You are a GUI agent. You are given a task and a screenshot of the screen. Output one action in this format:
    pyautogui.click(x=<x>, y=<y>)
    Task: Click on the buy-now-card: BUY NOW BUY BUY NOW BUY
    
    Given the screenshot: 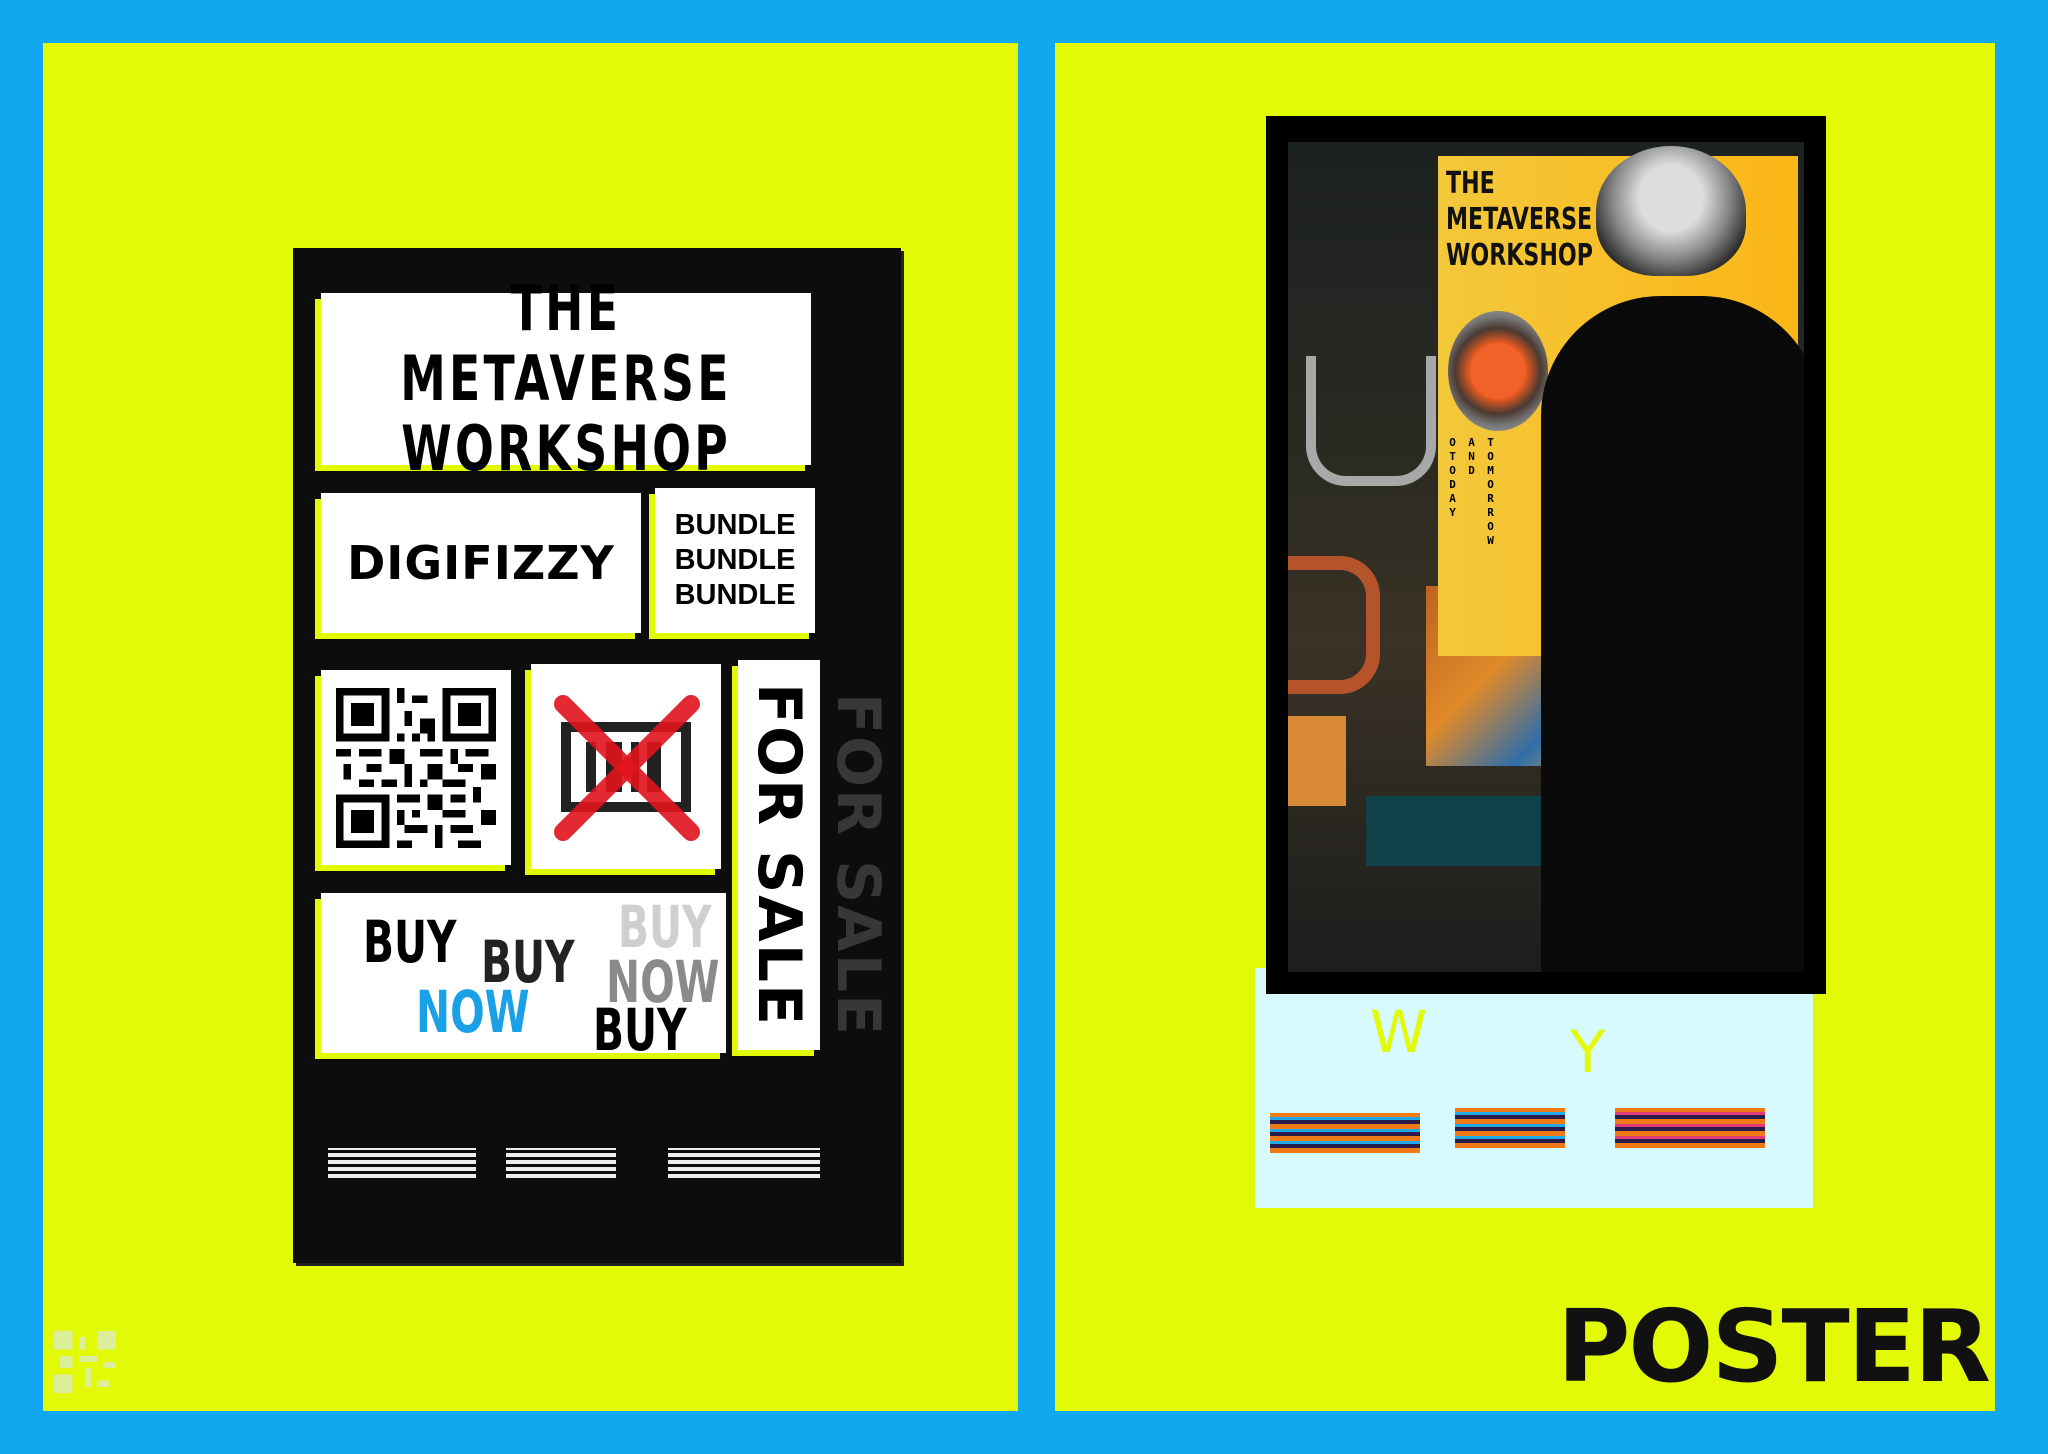 What is the action you would take?
    pyautogui.click(x=523, y=973)
    